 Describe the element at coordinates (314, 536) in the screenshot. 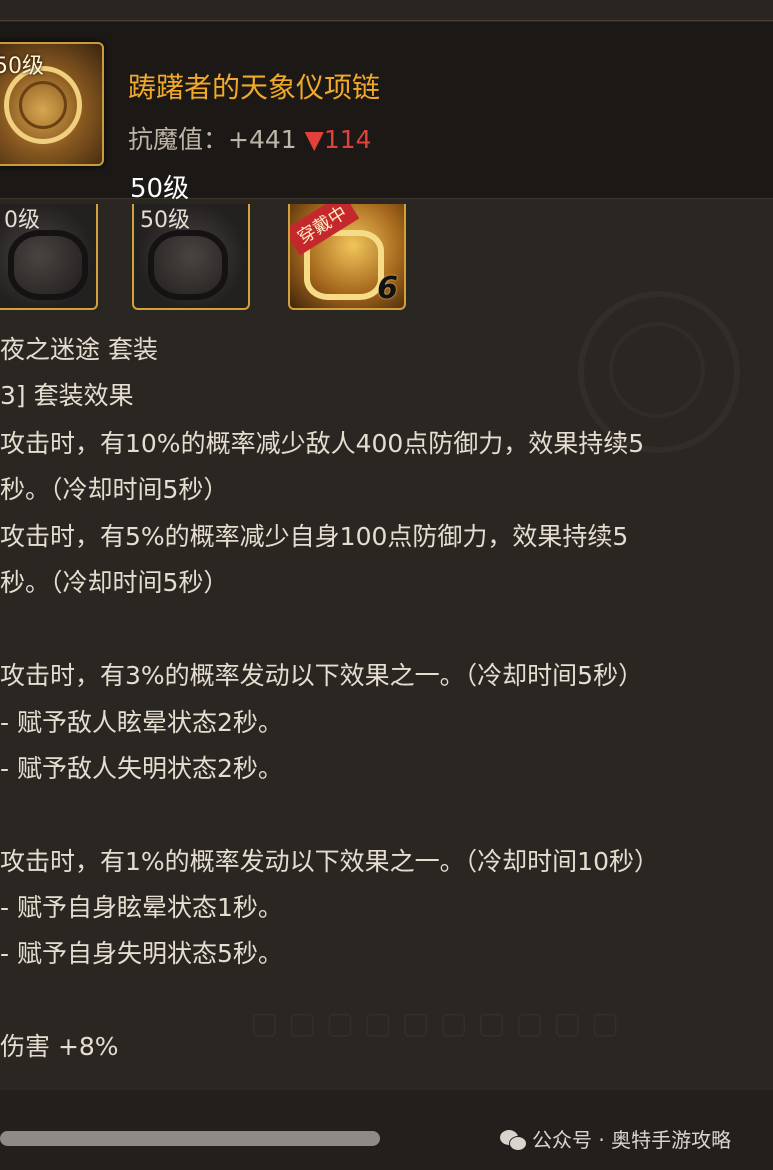

I see `effect-line: 攻击时，有5%的概率减少自身100点防御力，效果持续5` at that location.